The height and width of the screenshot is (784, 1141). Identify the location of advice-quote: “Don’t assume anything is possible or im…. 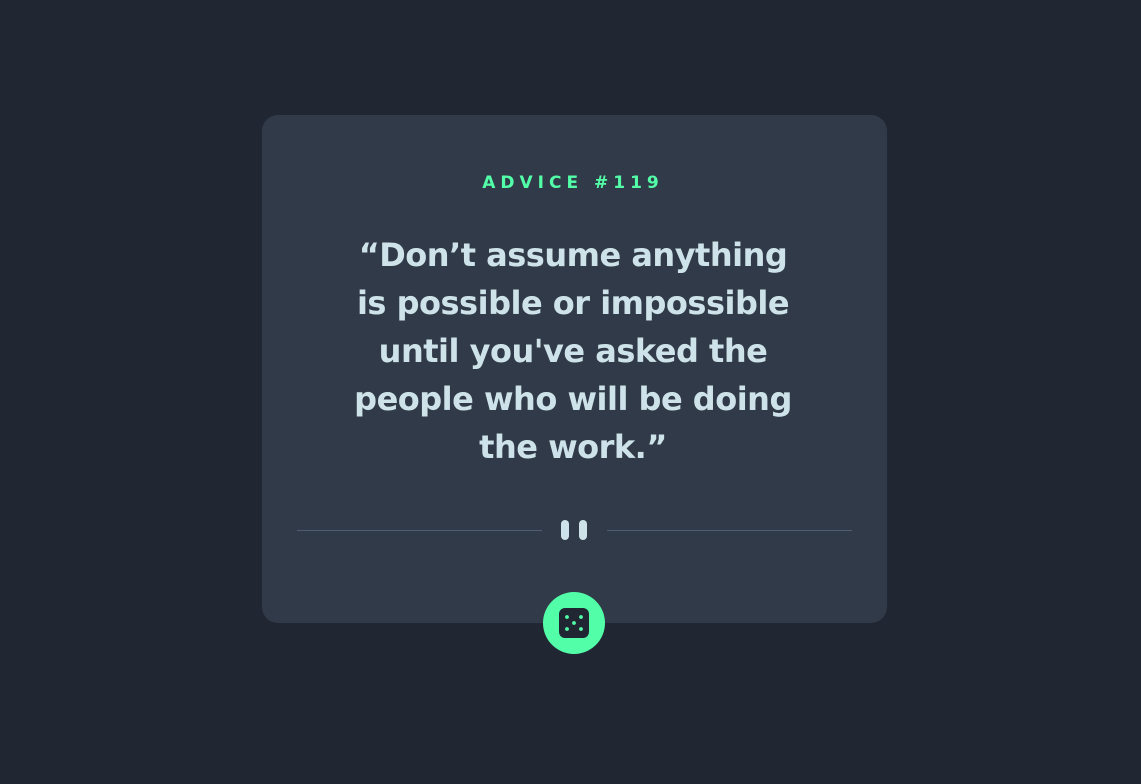
(573, 351).